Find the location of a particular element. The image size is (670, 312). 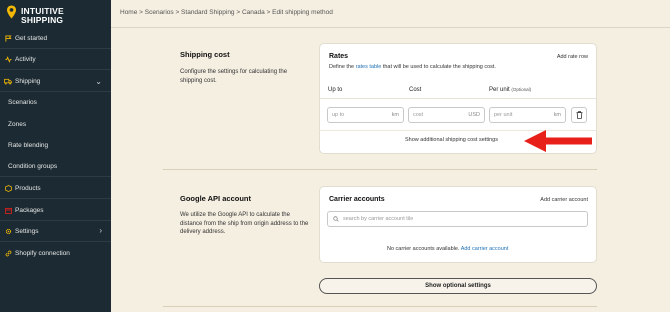

sidebar-item-label: Activity is located at coordinates (25, 59).